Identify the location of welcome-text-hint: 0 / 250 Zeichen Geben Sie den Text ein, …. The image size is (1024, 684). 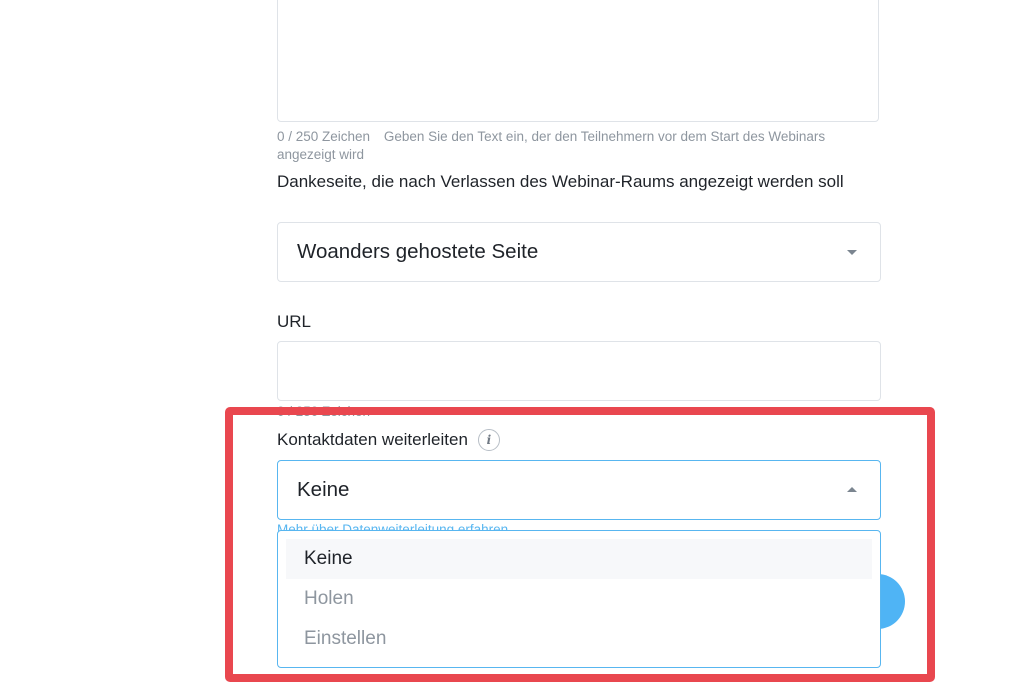
(567, 146).